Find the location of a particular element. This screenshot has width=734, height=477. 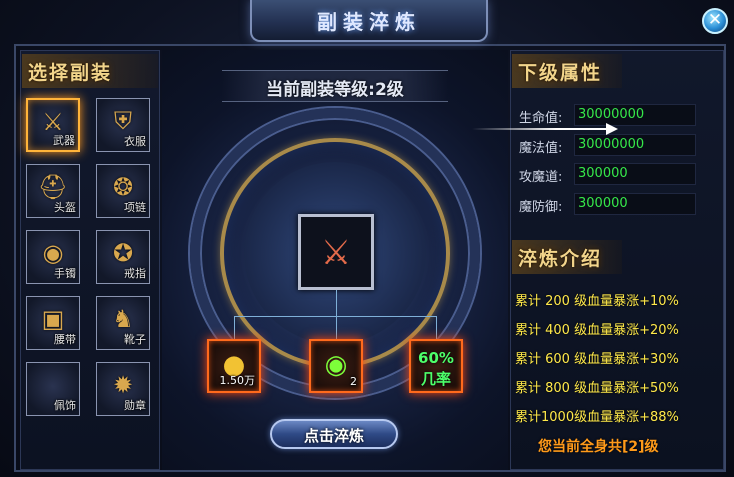

equip-slot-label: 佩饰 is located at coordinates (65, 405).